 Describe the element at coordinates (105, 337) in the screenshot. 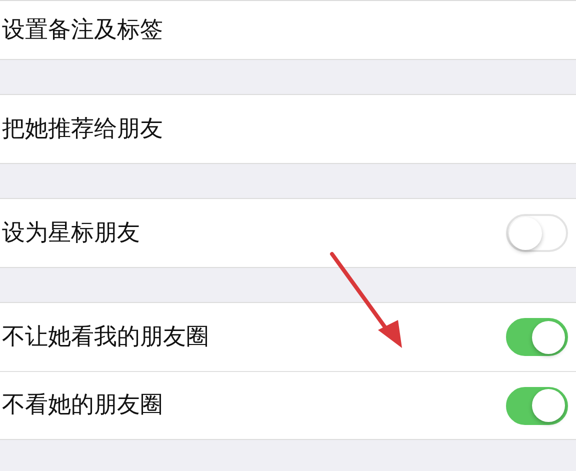

I see `setting-label: 不让她看我的朋友圈` at that location.